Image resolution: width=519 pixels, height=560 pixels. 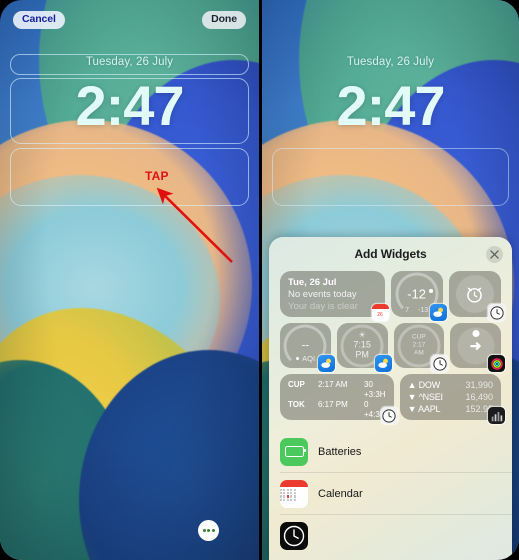 I want to click on world-clock-city: CUP, so click(x=296, y=384).